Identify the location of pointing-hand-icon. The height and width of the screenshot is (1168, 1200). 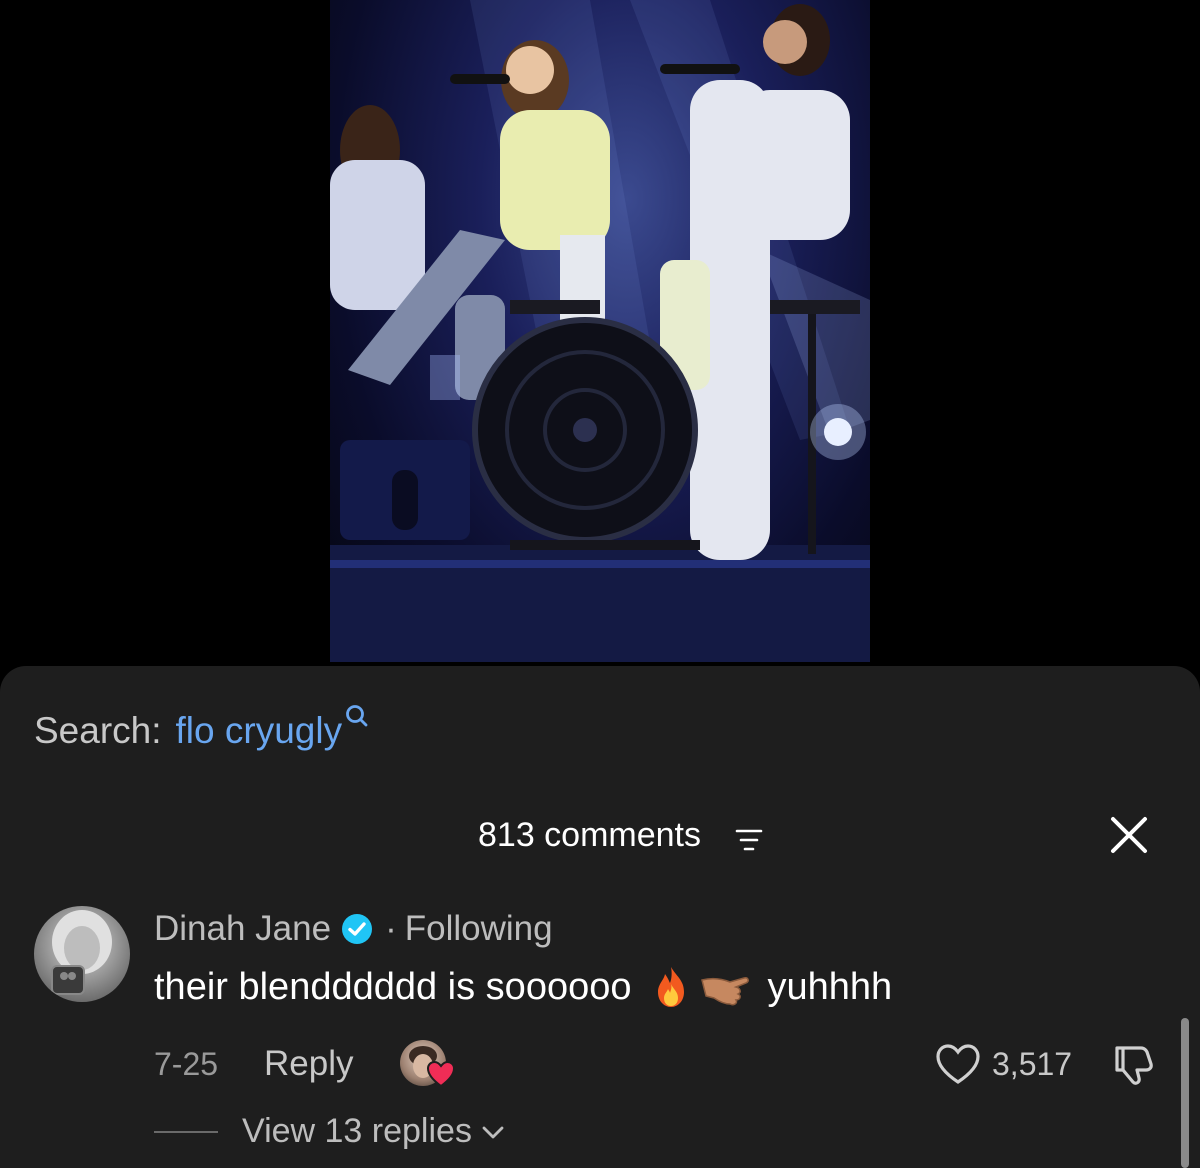
(724, 991).